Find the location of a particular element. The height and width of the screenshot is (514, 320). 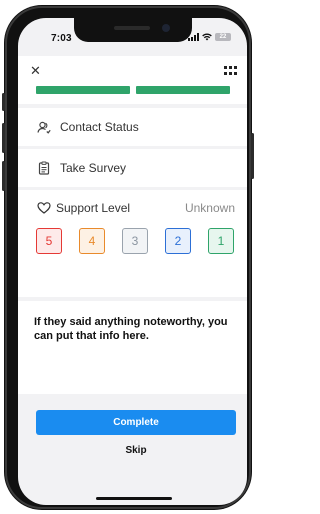

volume-up-button is located at coordinates (3, 138).